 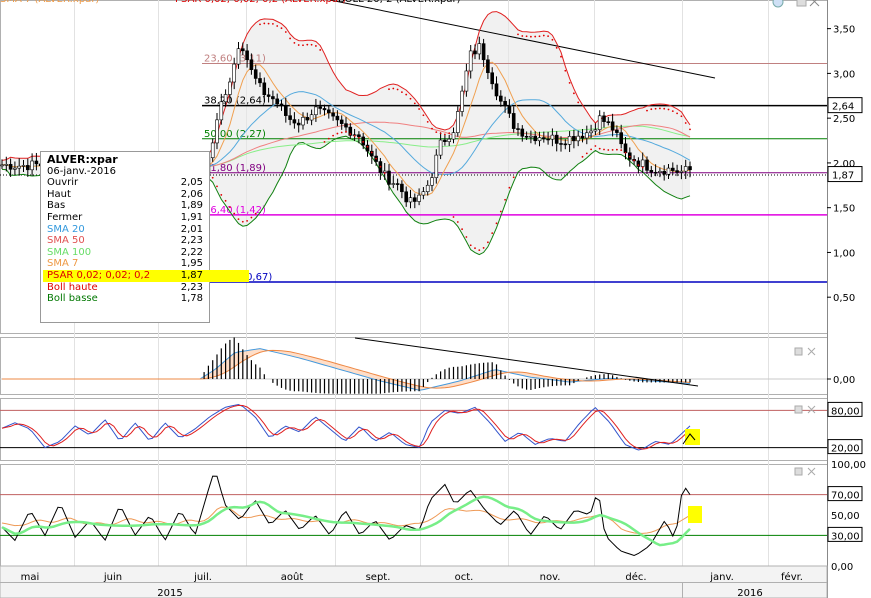 I want to click on top-legend-sma7: SMA 7 (ALVER:xpar), so click(x=49, y=2).